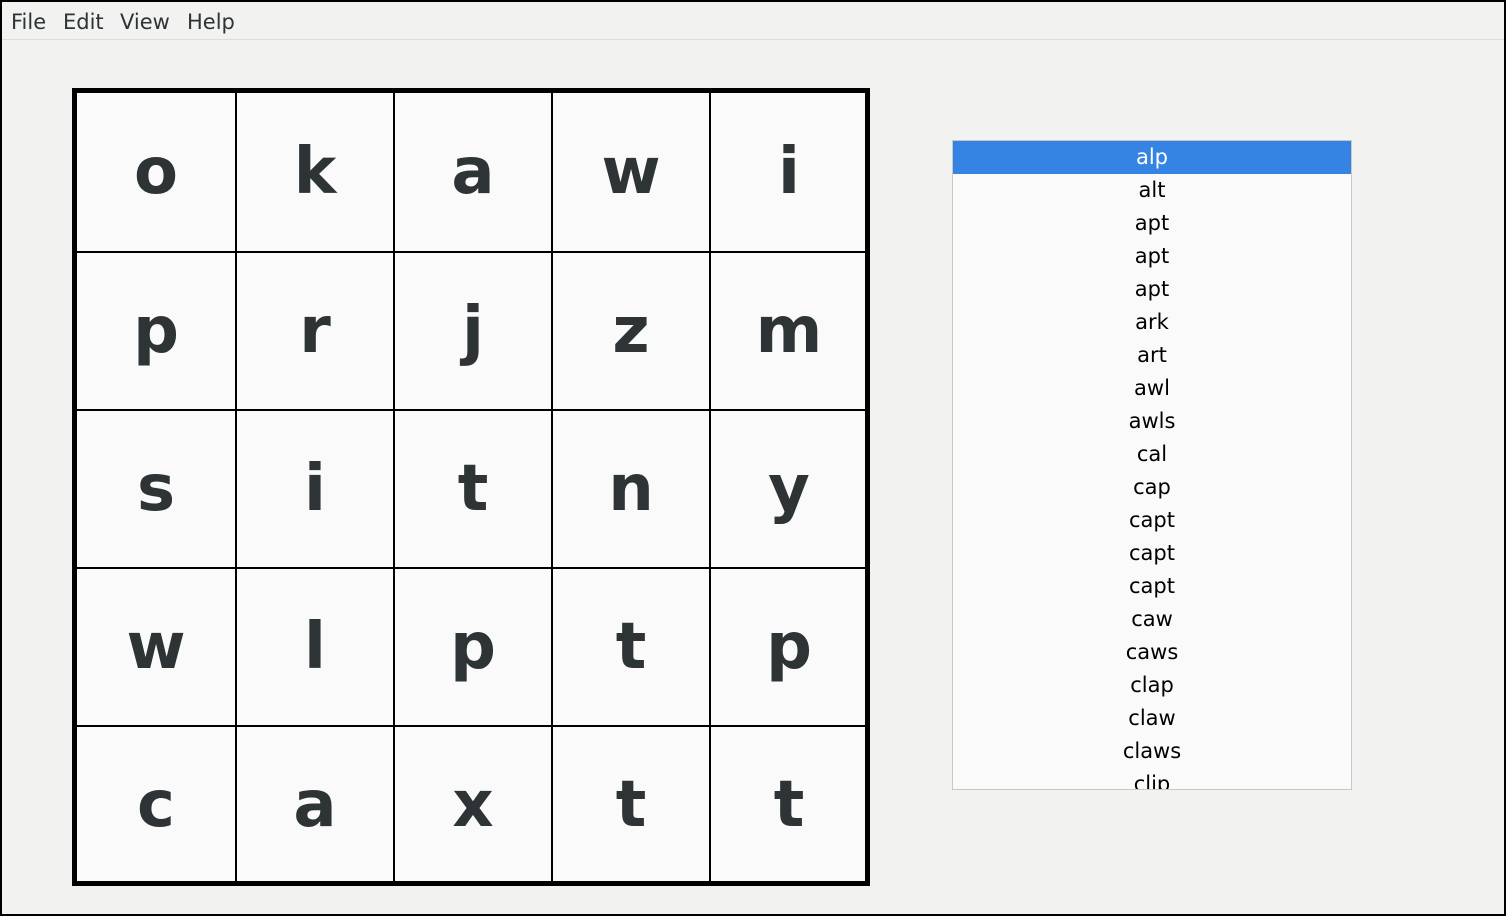 The image size is (1506, 916). I want to click on word-list-item: alt, so click(1152, 190).